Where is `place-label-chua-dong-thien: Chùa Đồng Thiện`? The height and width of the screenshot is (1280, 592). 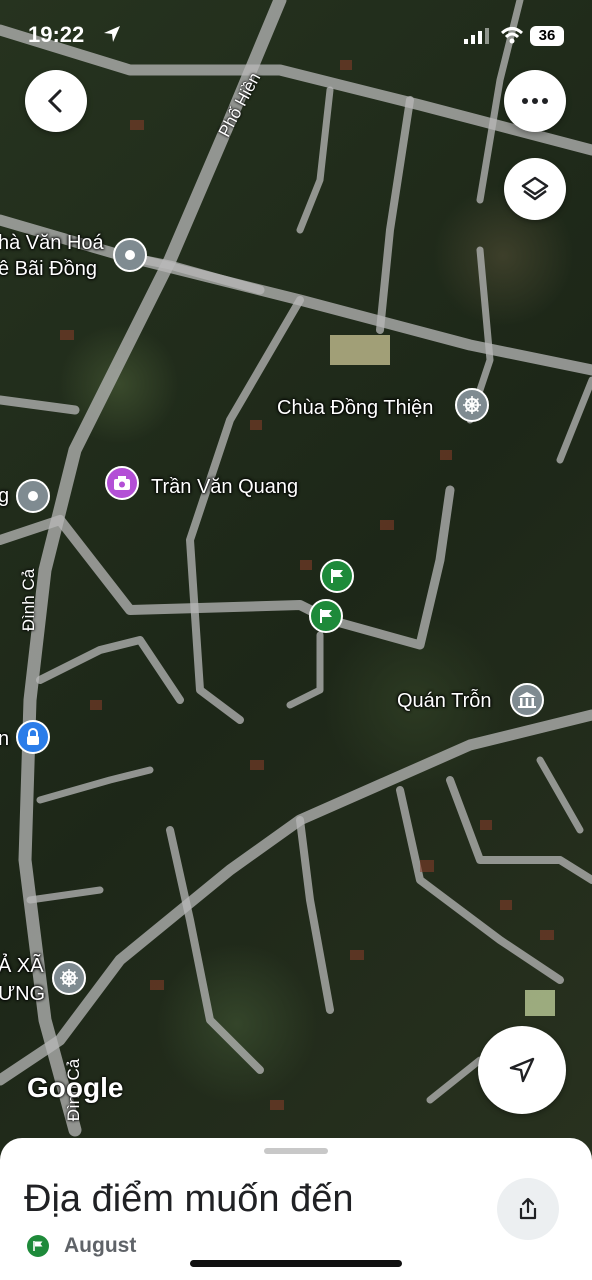 place-label-chua-dong-thien: Chùa Đồng Thiện is located at coordinates (355, 408).